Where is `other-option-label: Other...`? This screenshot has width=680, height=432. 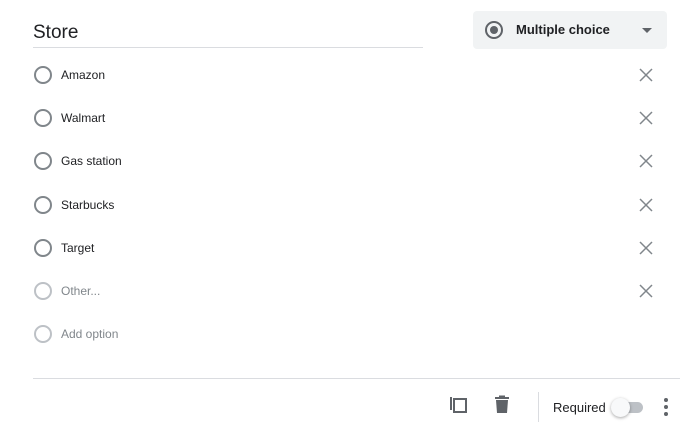 other-option-label: Other... is located at coordinates (80, 291).